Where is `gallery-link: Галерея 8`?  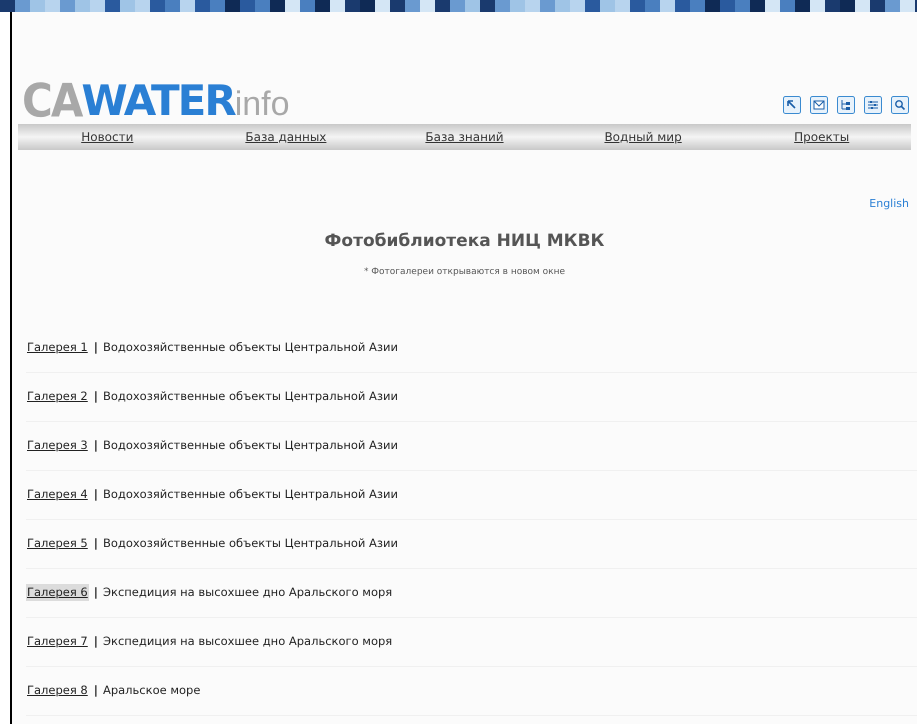
gallery-link: Галерея 8 is located at coordinates (57, 691).